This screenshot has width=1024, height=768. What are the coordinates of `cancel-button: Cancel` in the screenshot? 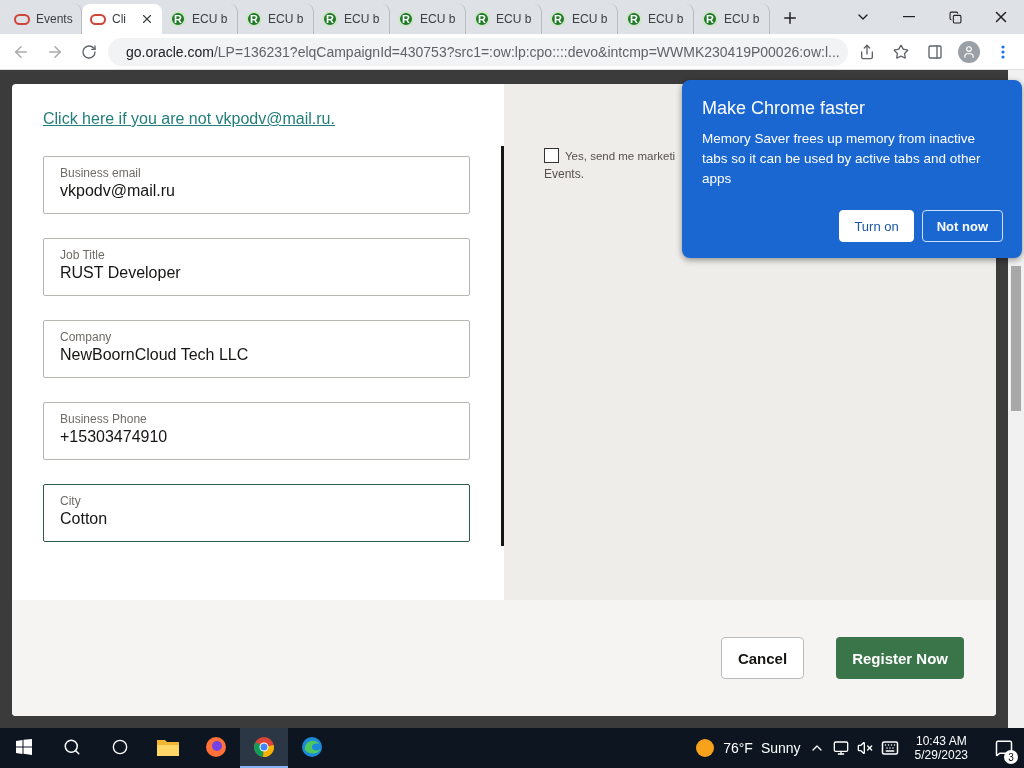 It's located at (762, 658).